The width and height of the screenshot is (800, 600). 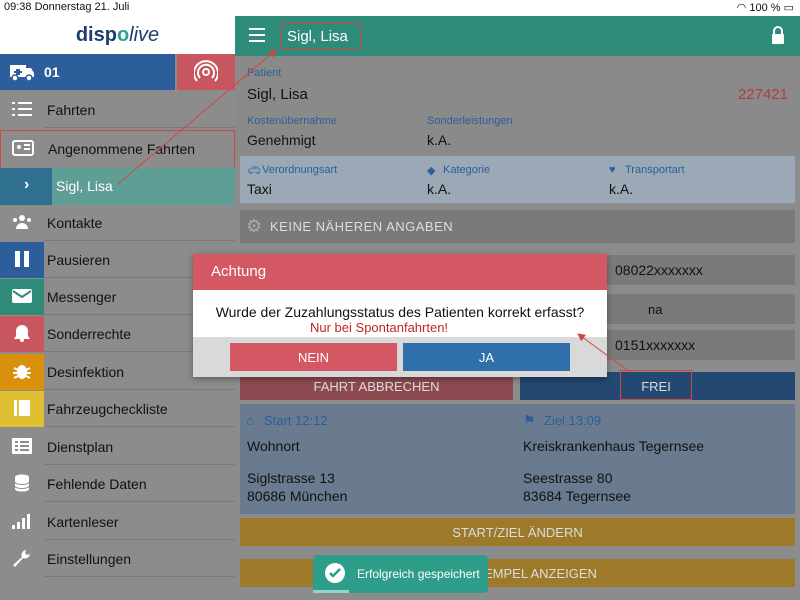 What do you see at coordinates (467, 170) in the screenshot?
I see `category-label: Kategorie` at bounding box center [467, 170].